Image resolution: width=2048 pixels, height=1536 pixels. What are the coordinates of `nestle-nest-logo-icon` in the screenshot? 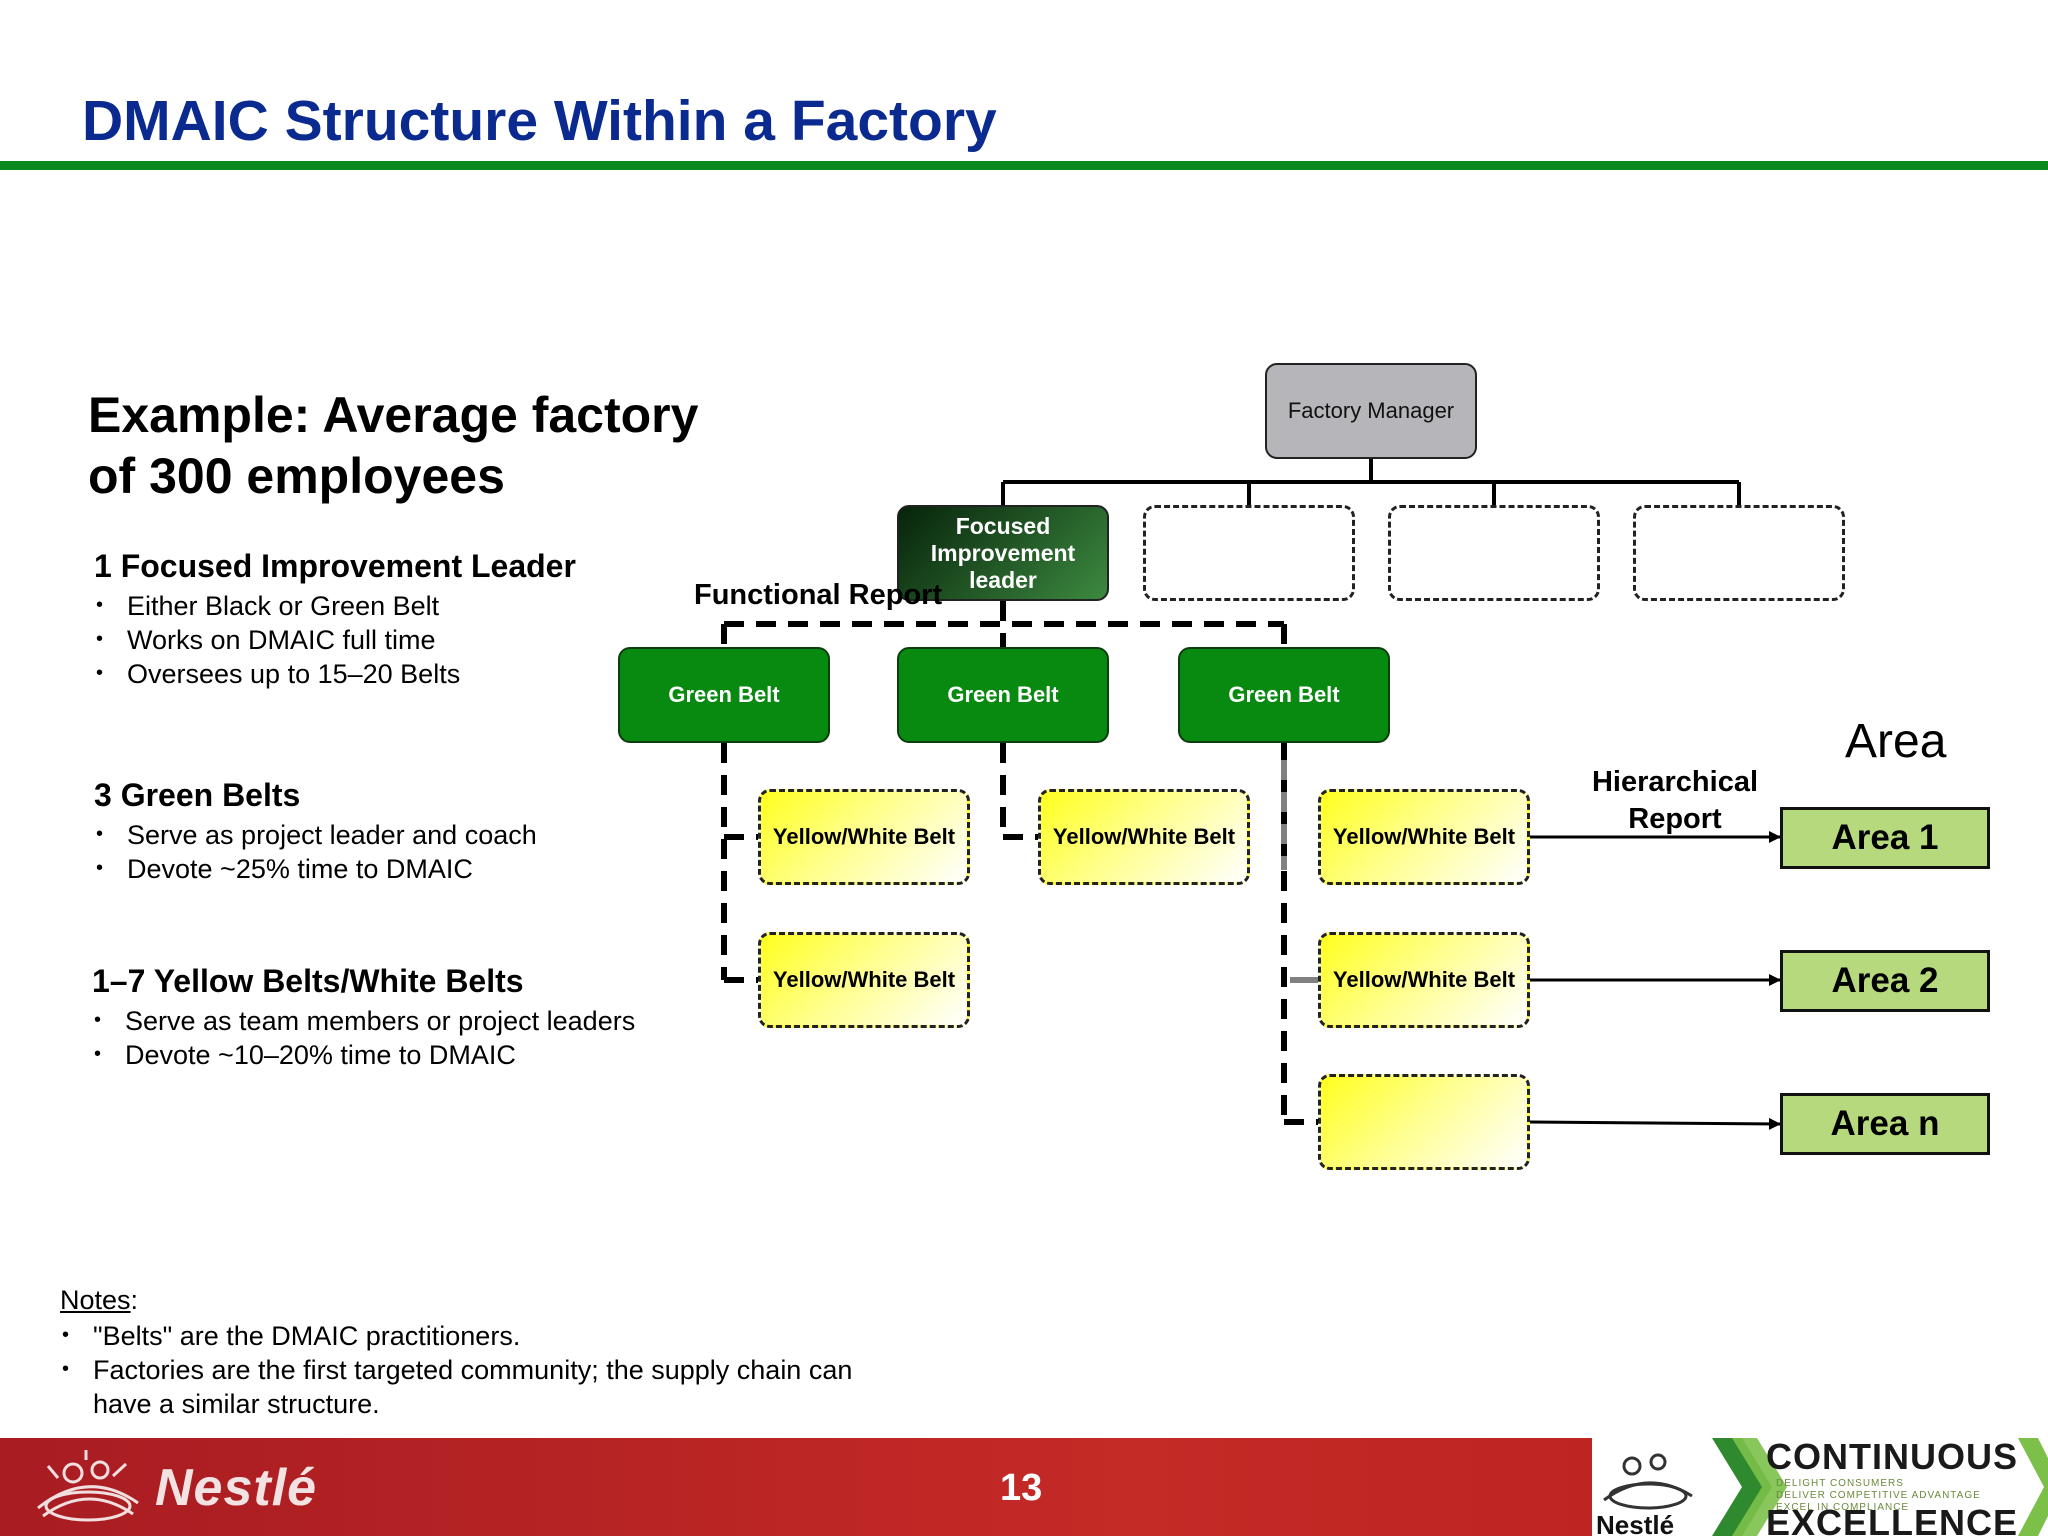 It's located at (88, 1486).